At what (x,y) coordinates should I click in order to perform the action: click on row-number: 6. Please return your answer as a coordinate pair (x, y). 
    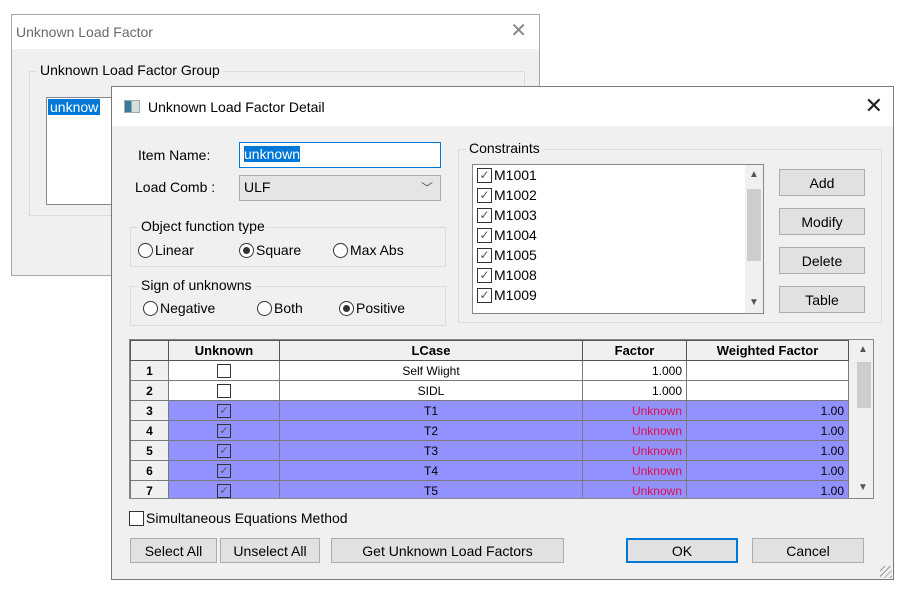
    Looking at the image, I should click on (149, 470).